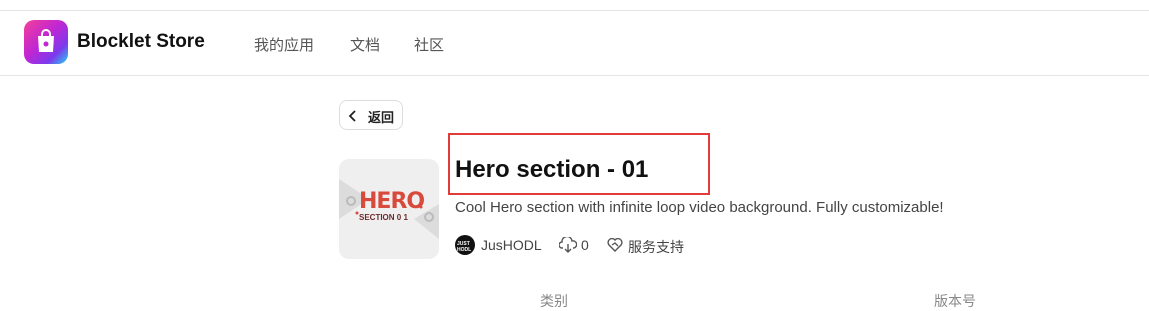  Describe the element at coordinates (615, 245) in the screenshot. I see `handshake-heart-icon` at that location.